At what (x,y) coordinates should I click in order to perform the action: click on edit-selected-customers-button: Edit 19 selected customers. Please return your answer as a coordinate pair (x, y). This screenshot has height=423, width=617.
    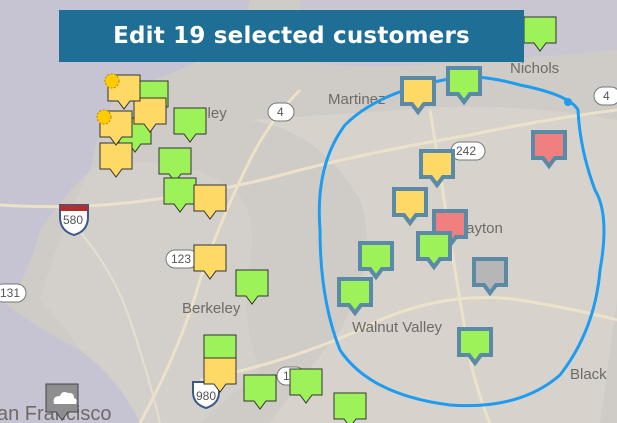
    Looking at the image, I should click on (291, 36).